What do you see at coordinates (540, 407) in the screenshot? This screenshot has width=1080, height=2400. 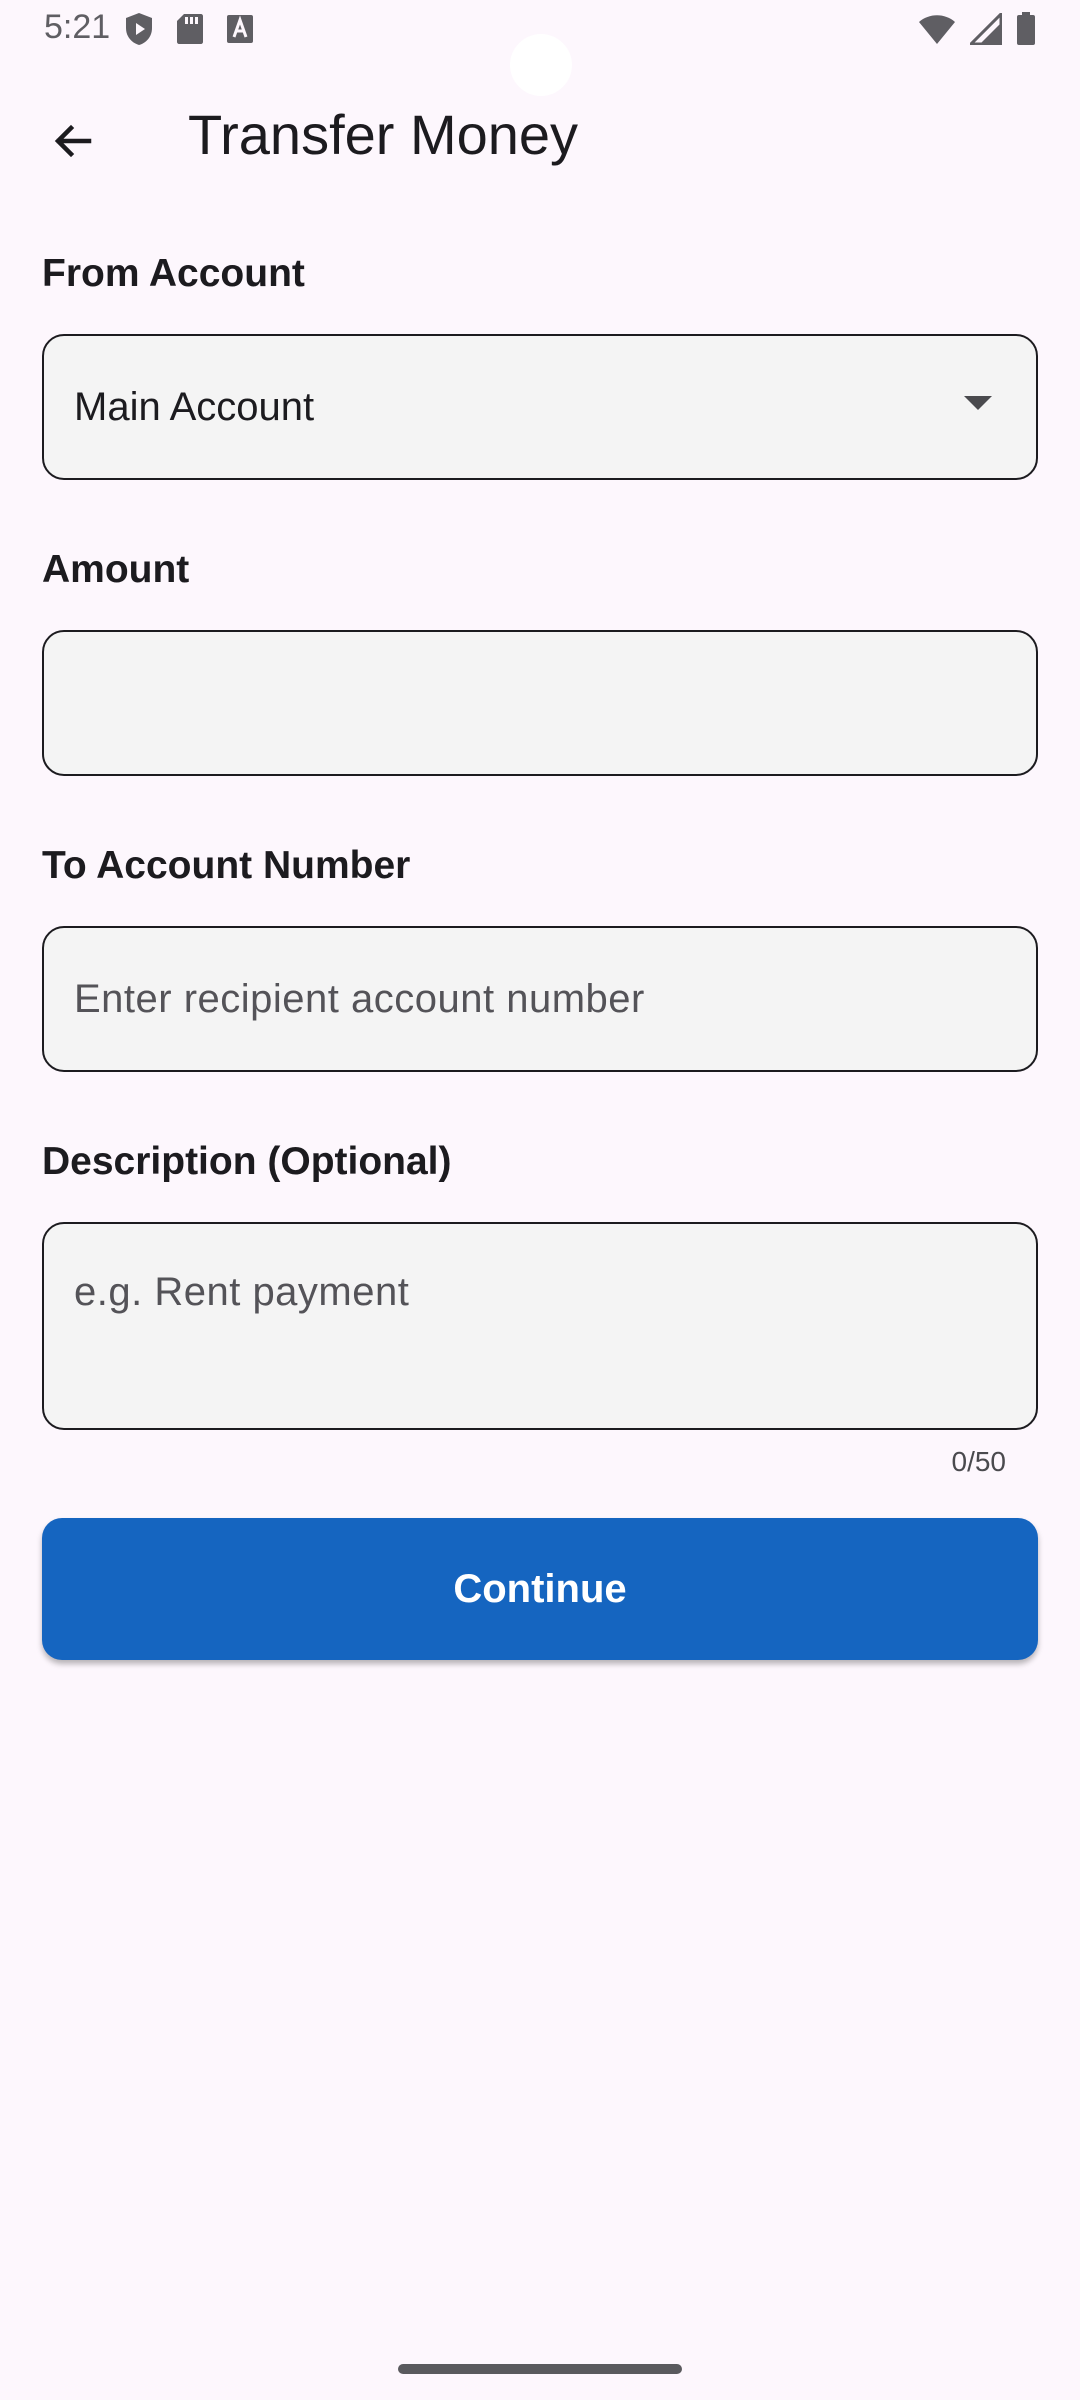 I see `from-account-dropdown: Main Account` at bounding box center [540, 407].